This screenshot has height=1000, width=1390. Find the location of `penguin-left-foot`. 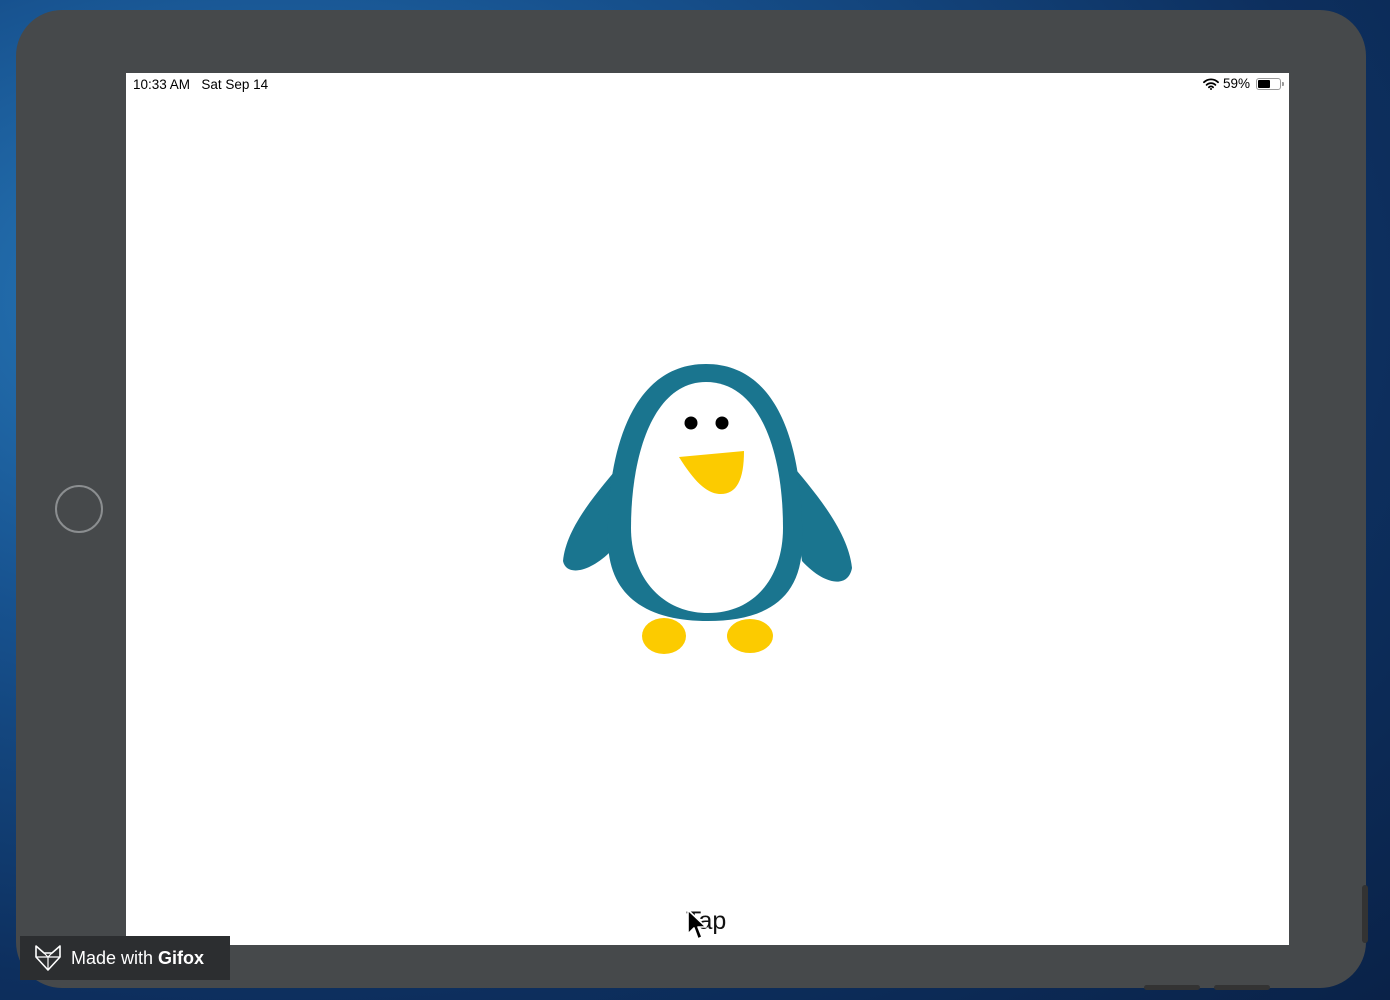

penguin-left-foot is located at coordinates (664, 636).